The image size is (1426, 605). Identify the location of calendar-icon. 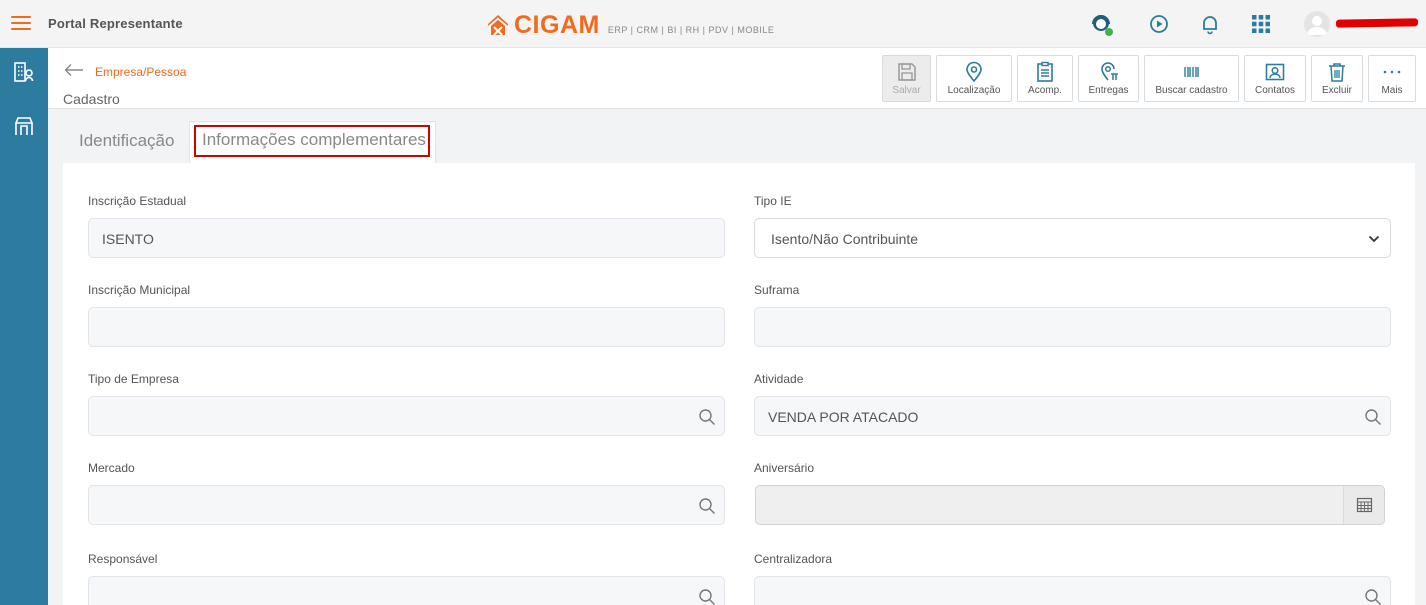
(1364, 505).